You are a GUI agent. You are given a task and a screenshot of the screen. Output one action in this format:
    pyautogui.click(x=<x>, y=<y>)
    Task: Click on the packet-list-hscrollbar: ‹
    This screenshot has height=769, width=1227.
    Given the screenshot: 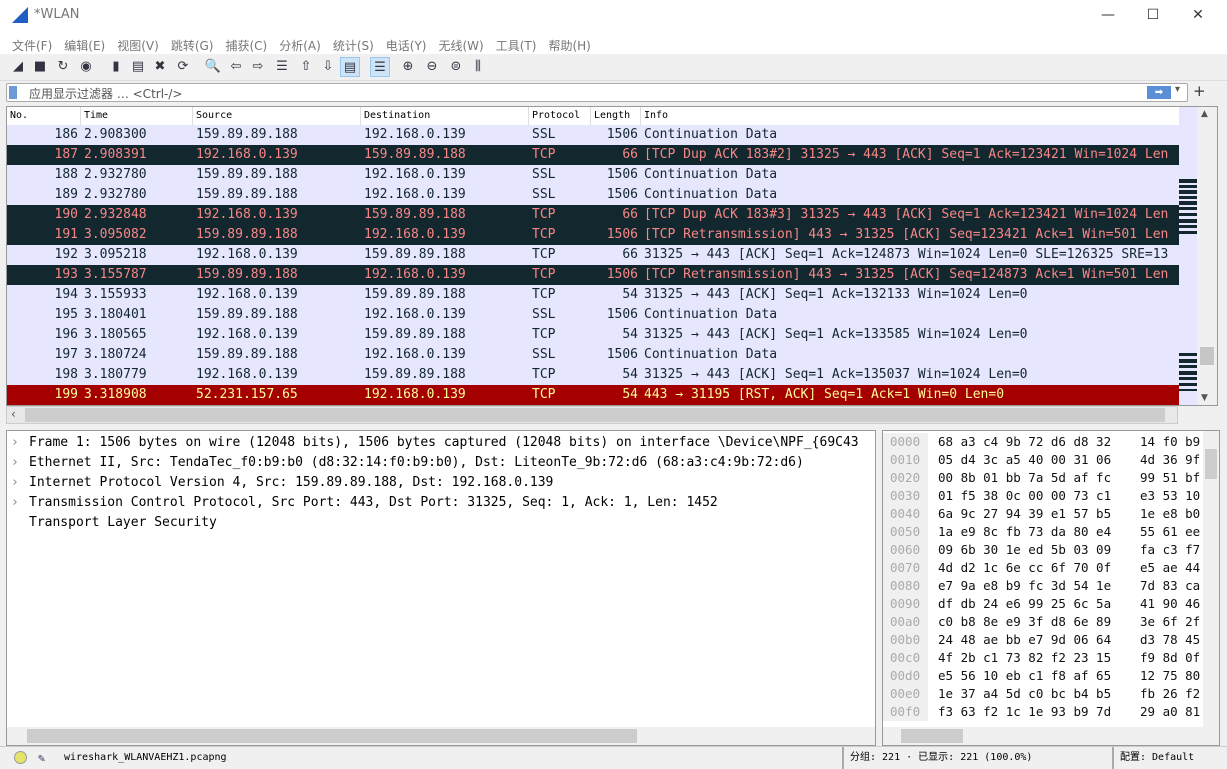 What is the action you would take?
    pyautogui.click(x=592, y=415)
    